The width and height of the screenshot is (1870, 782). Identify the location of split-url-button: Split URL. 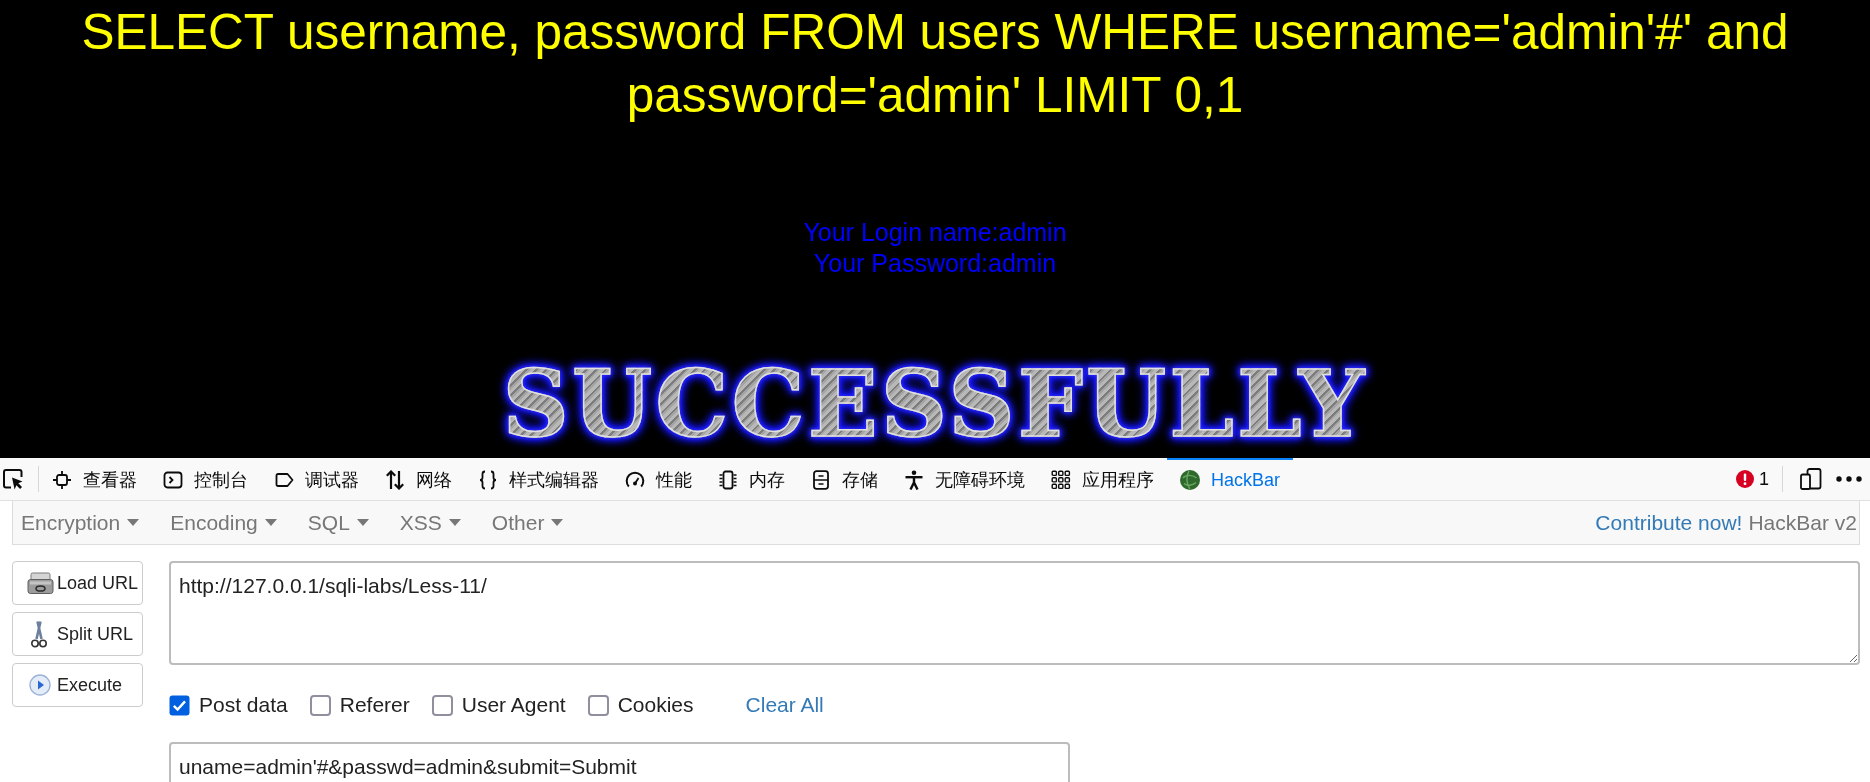
(77, 634).